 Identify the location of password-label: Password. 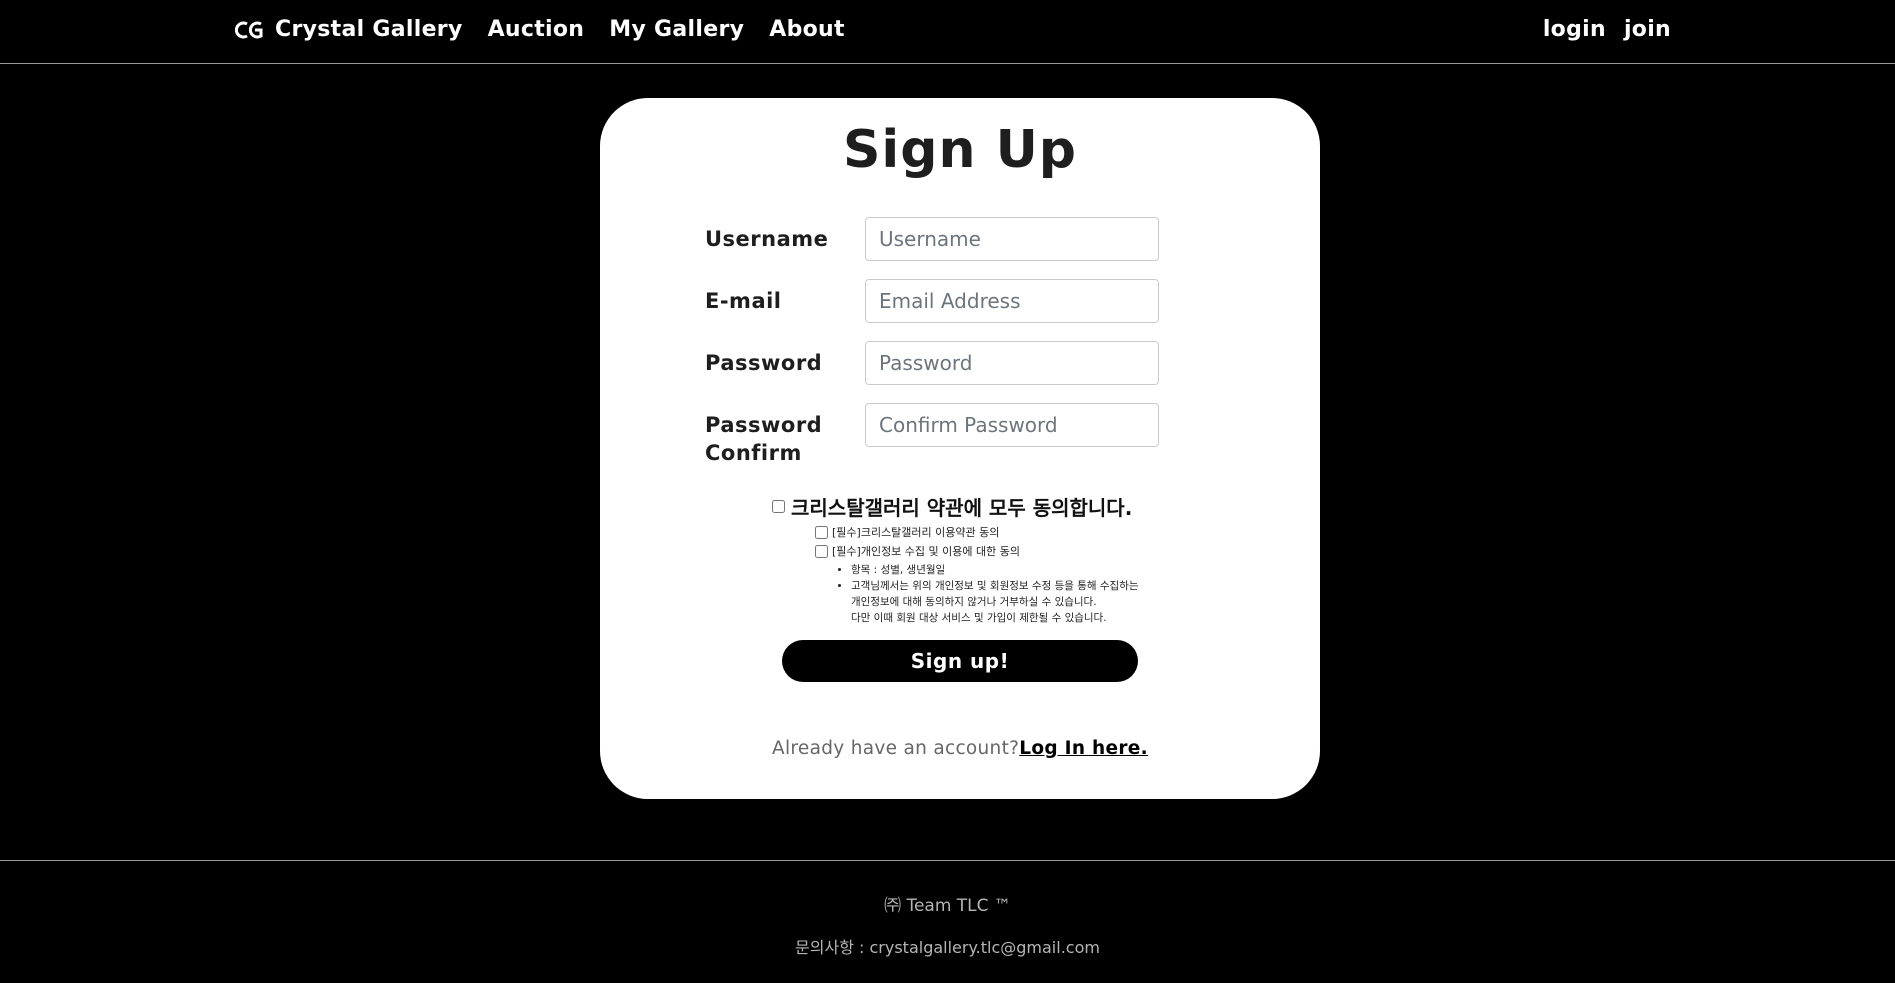
(764, 363).